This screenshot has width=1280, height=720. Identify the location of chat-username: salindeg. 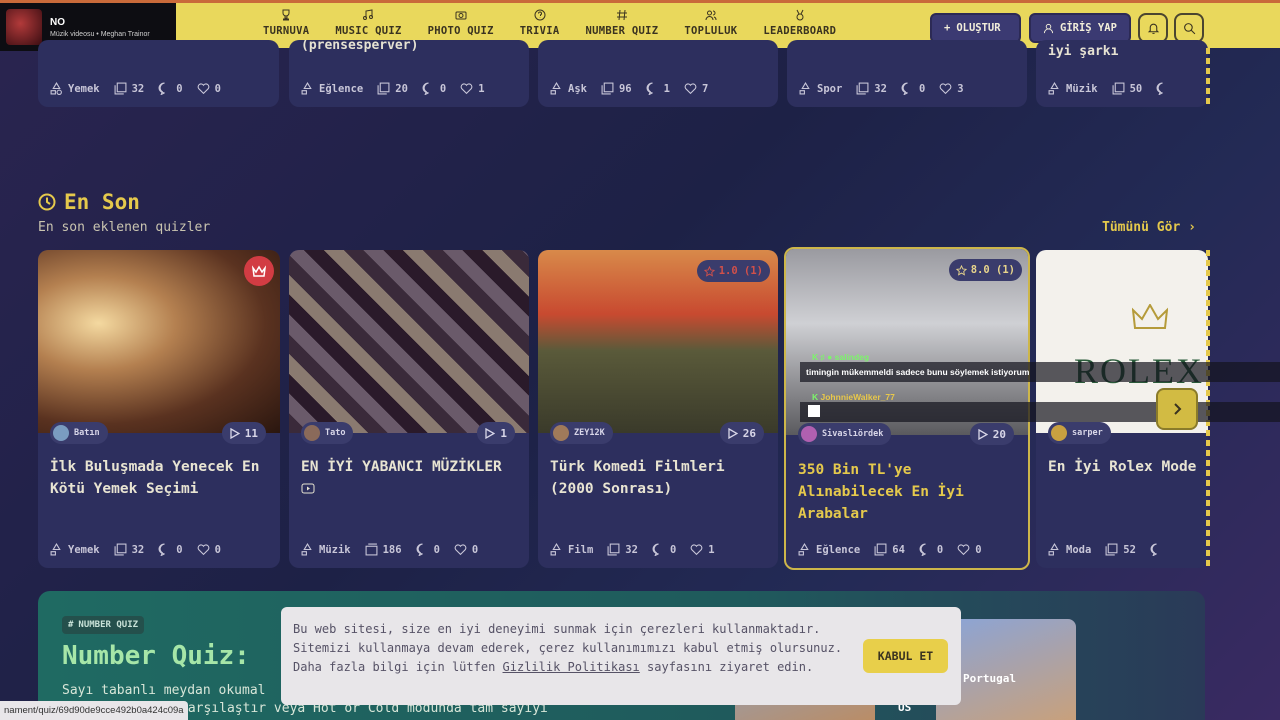
(852, 357).